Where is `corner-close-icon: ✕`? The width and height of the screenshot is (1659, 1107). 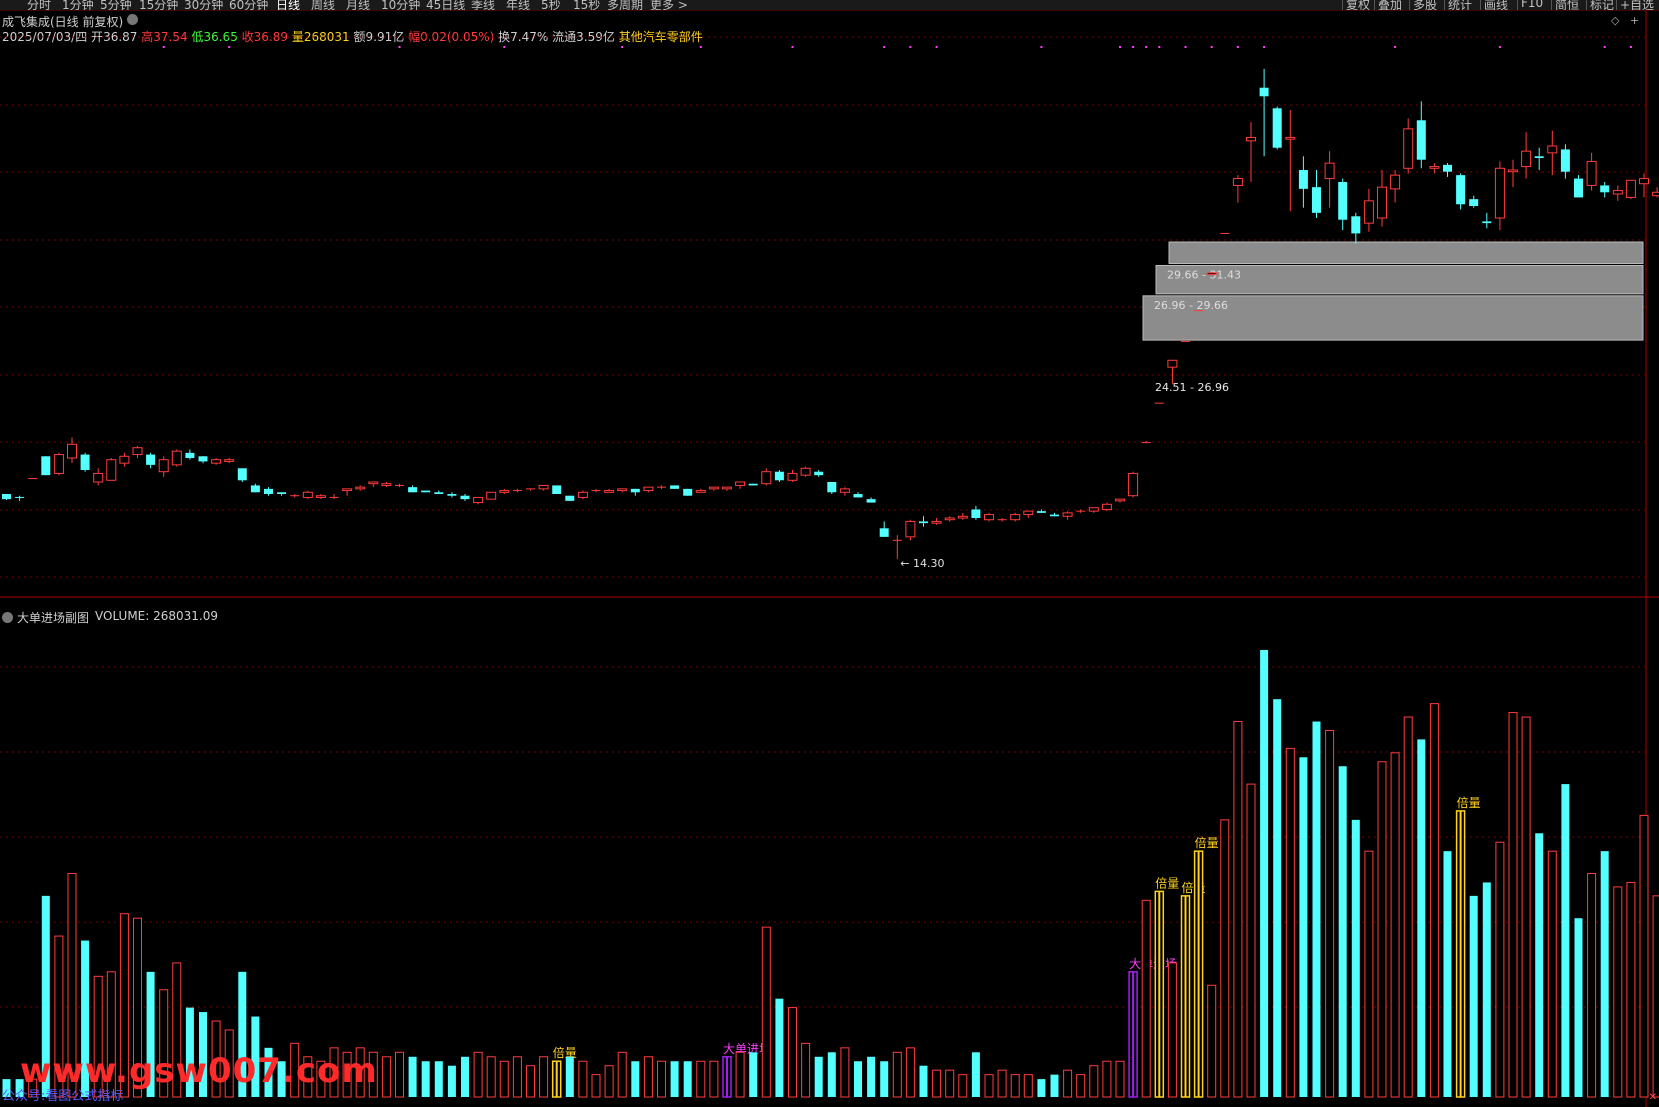 corner-close-icon: ✕ is located at coordinates (1653, 1097).